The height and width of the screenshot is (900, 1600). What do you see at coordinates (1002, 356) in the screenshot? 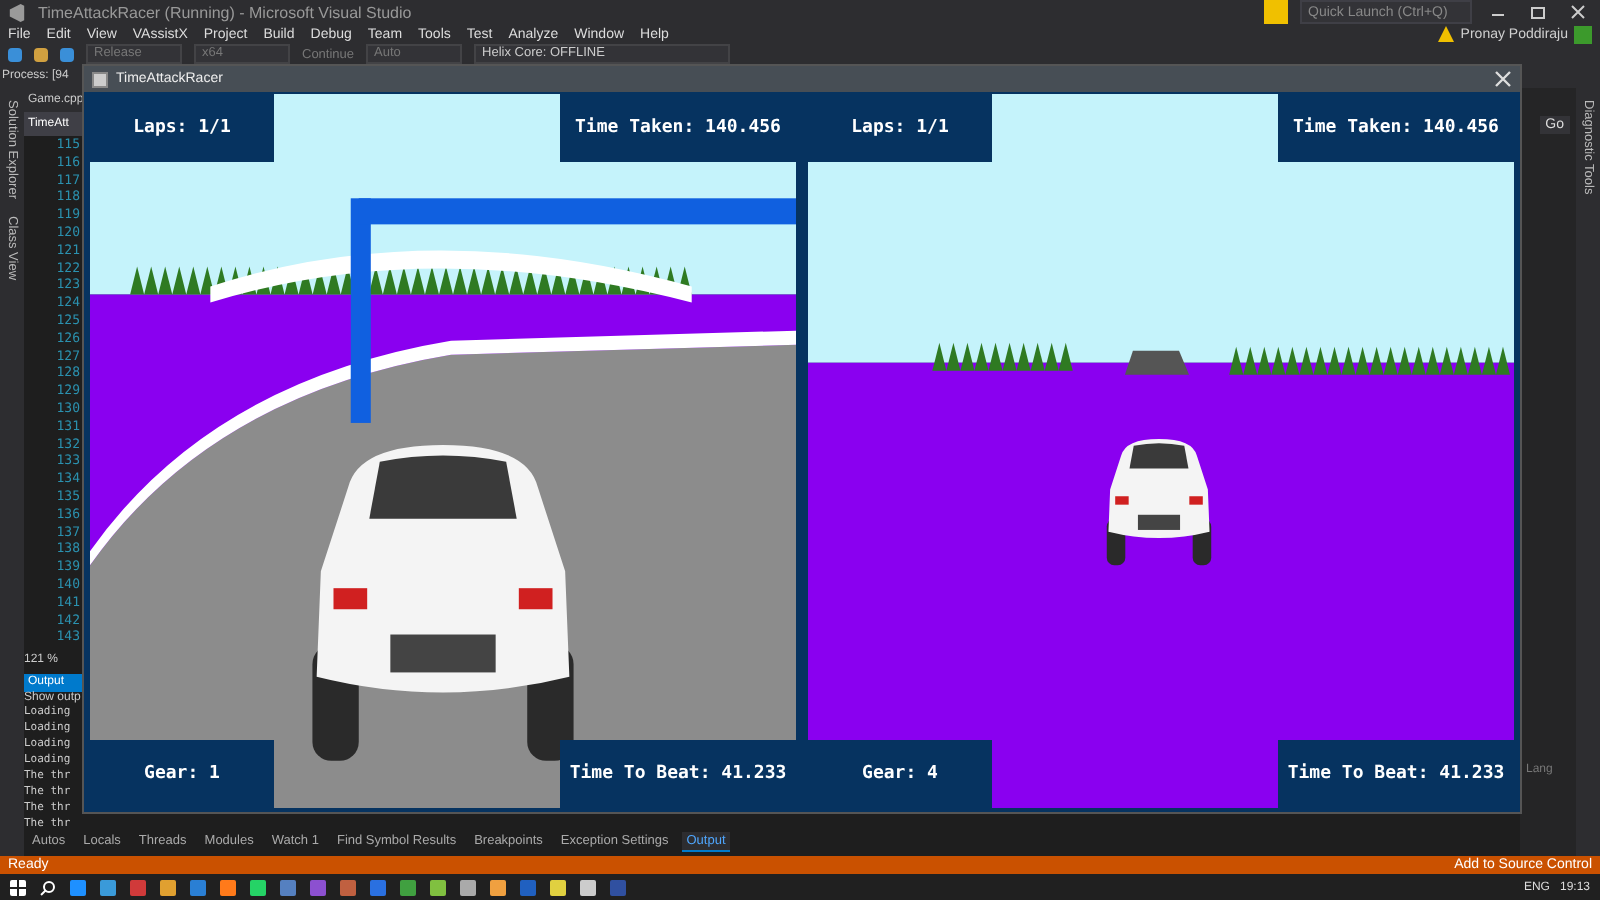
I see `tree-line-drawing` at bounding box center [1002, 356].